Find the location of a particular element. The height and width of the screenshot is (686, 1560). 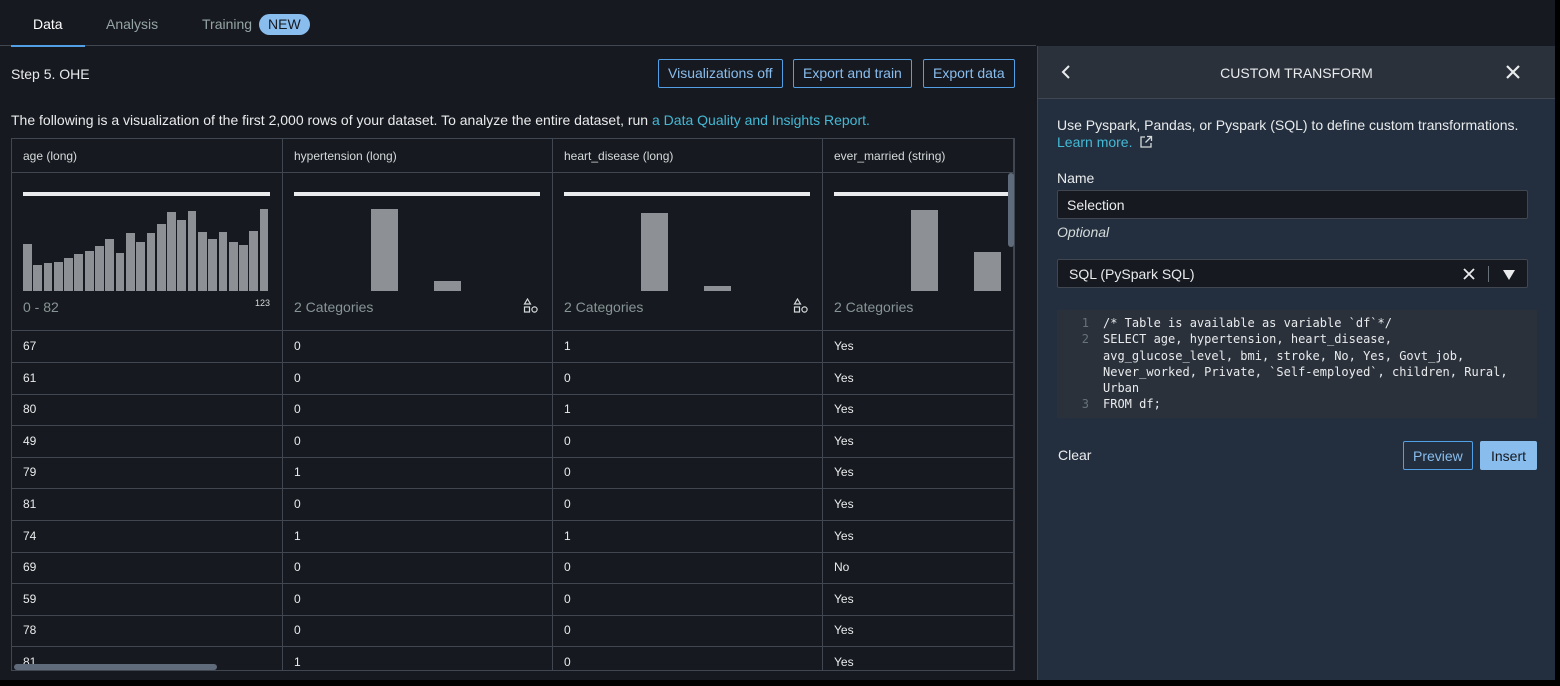

table-cell: 69 is located at coordinates (147, 568).